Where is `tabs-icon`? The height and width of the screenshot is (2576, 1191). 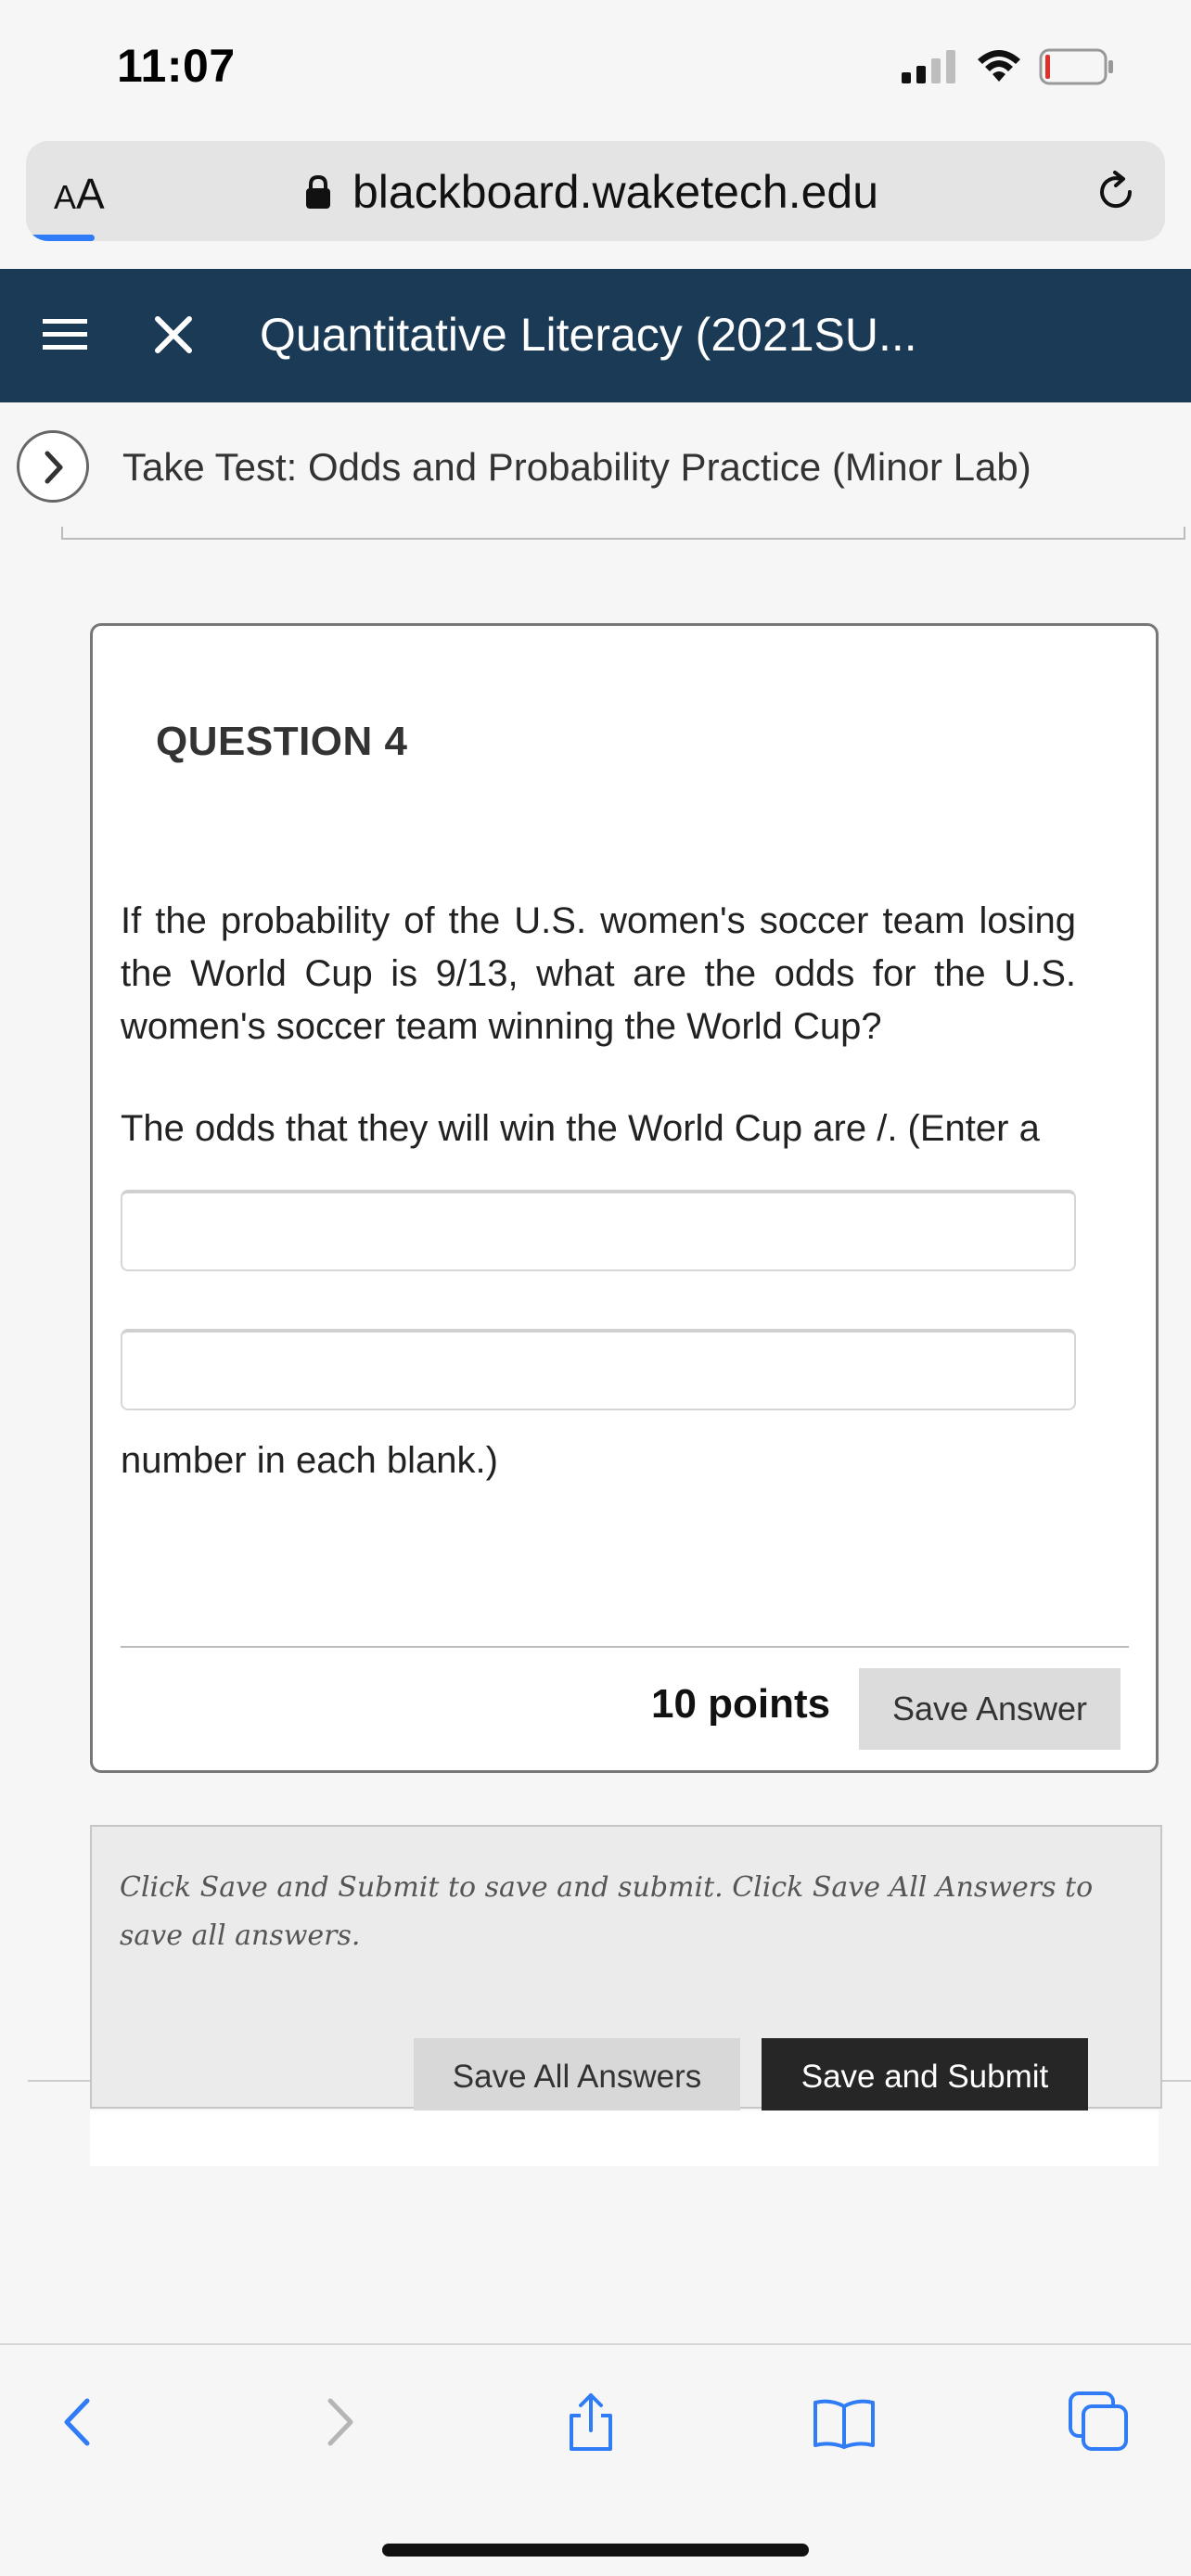 tabs-icon is located at coordinates (1099, 2422).